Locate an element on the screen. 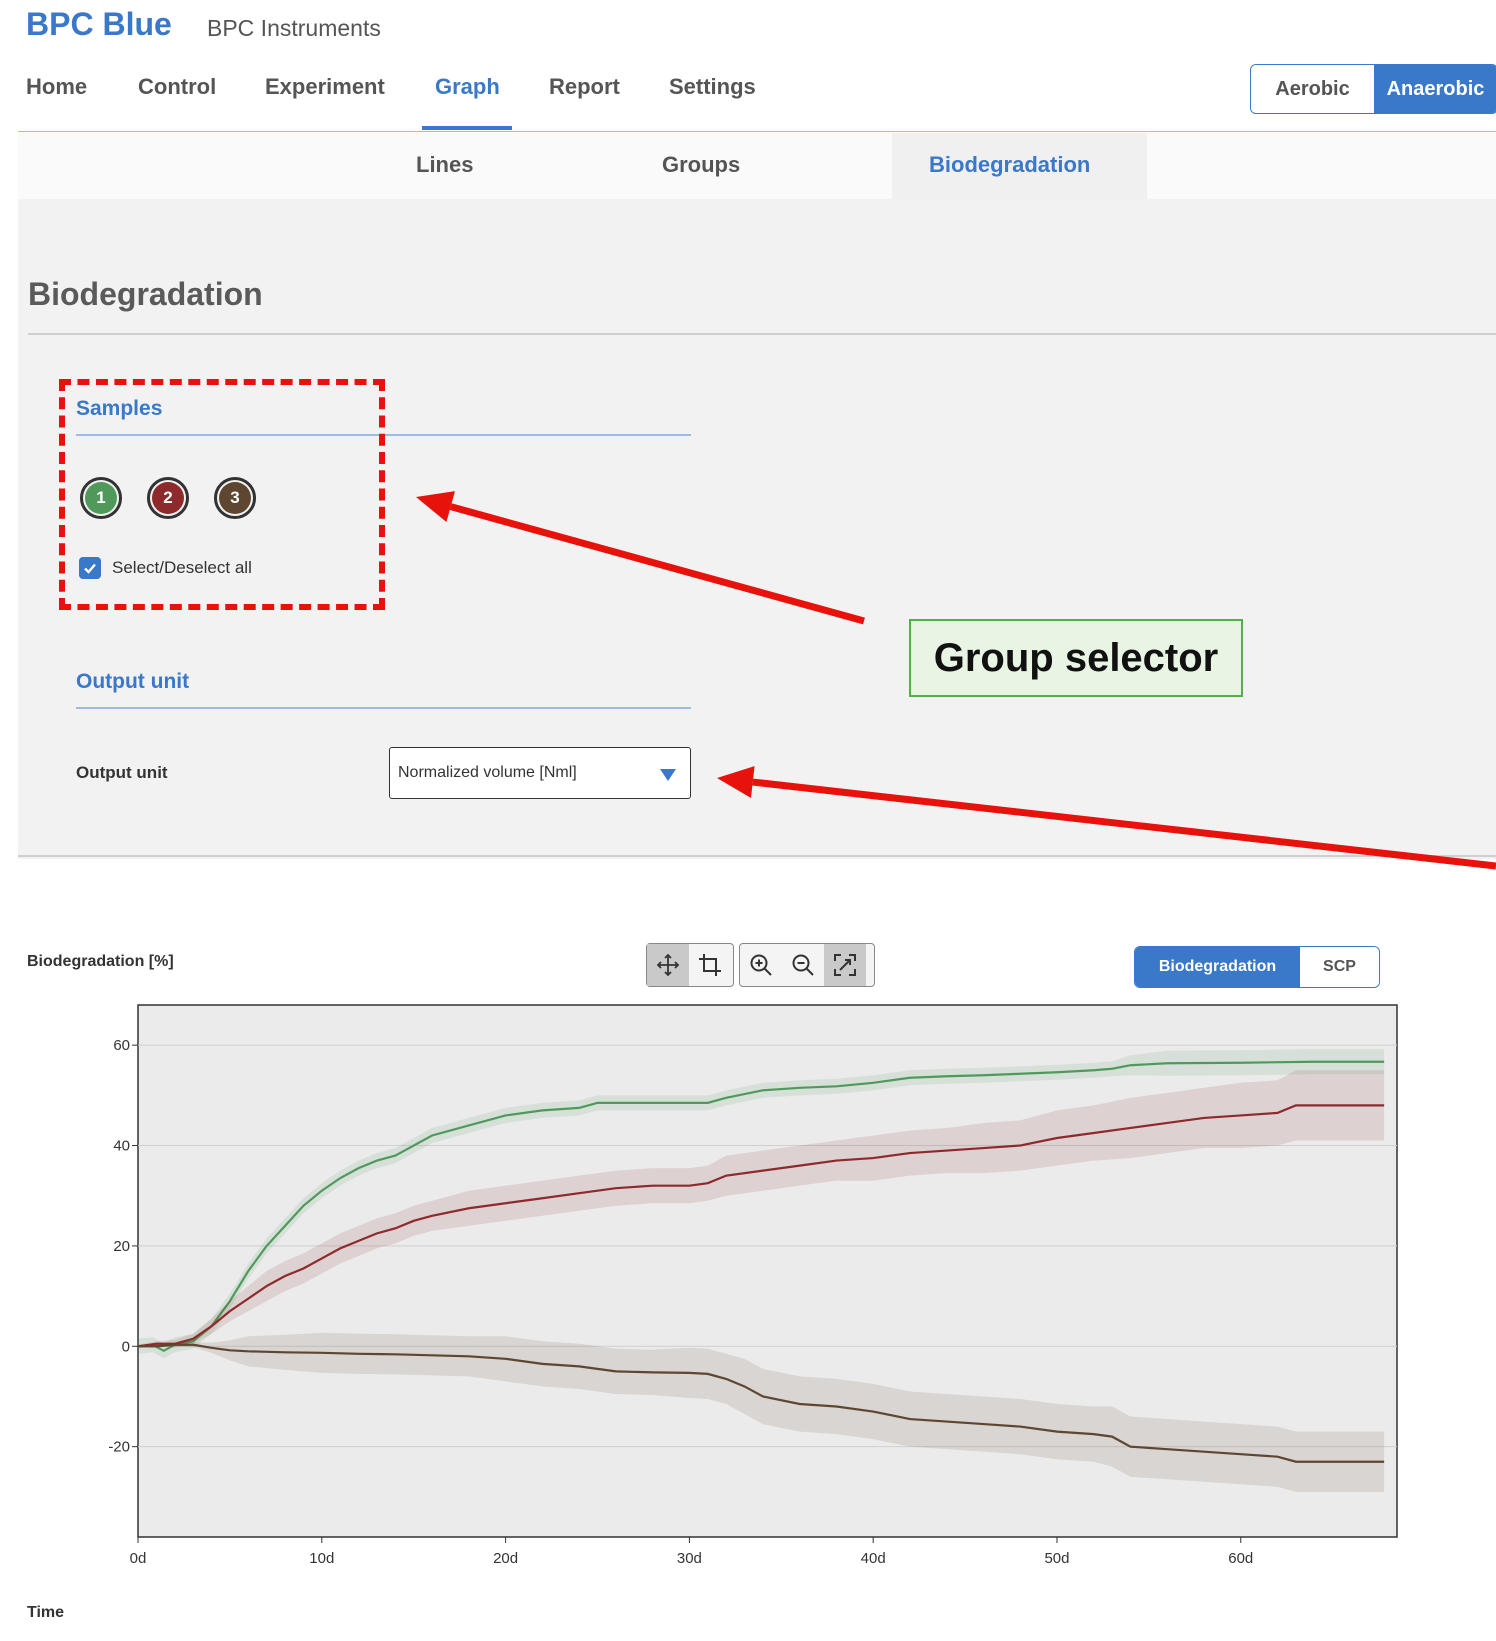 Image resolution: width=1496 pixels, height=1641 pixels. chart-x-axis-label: Time is located at coordinates (46, 1612).